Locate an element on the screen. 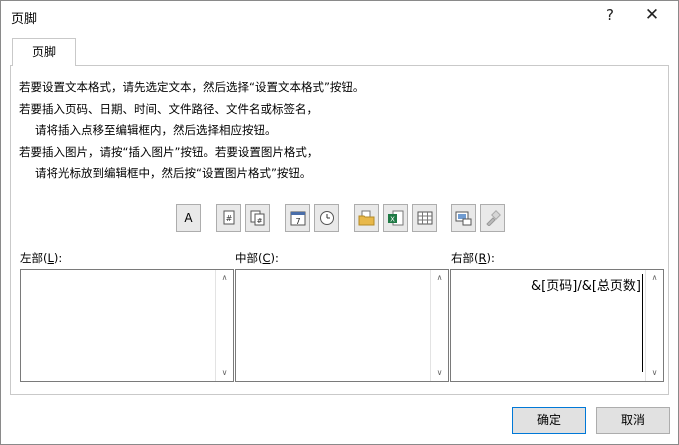  insert-time-button is located at coordinates (326, 218).